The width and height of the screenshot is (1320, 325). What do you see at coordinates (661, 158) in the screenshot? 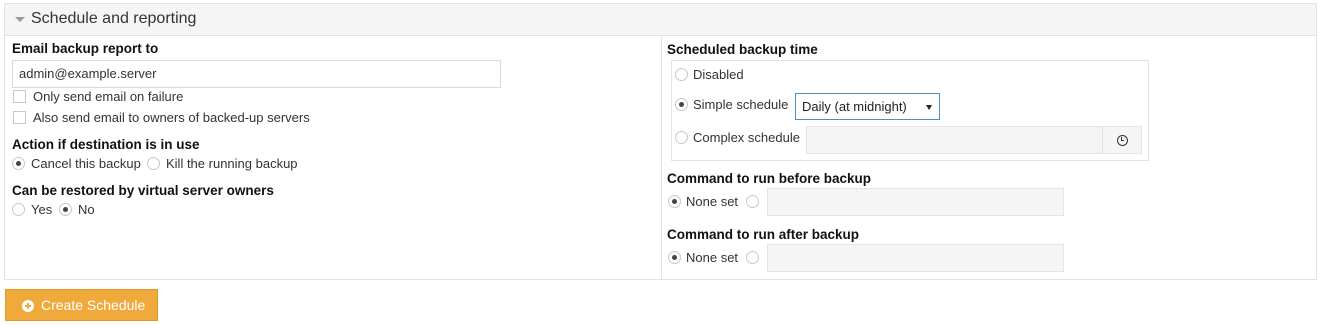
I see `column-divider` at bounding box center [661, 158].